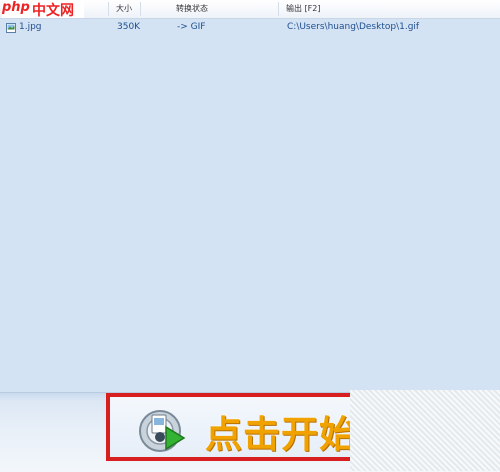 The image size is (500, 472). What do you see at coordinates (303, 8) in the screenshot?
I see `column-header-output: 输出 [F2]` at bounding box center [303, 8].